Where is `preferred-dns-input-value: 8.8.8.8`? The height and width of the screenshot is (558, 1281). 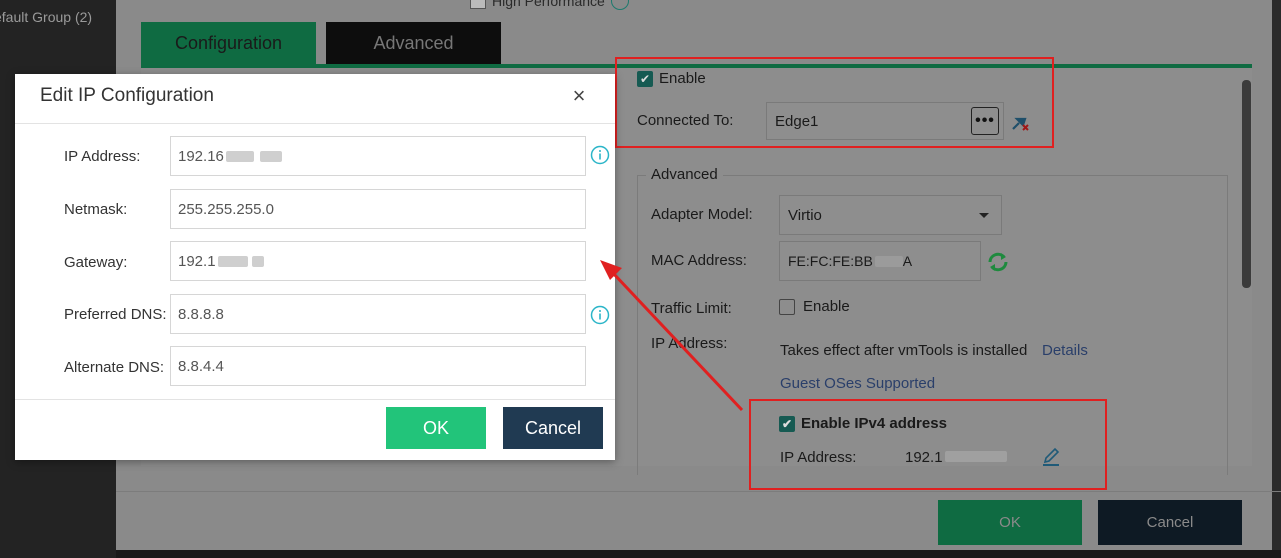 preferred-dns-input-value: 8.8.8.8 is located at coordinates (201, 314).